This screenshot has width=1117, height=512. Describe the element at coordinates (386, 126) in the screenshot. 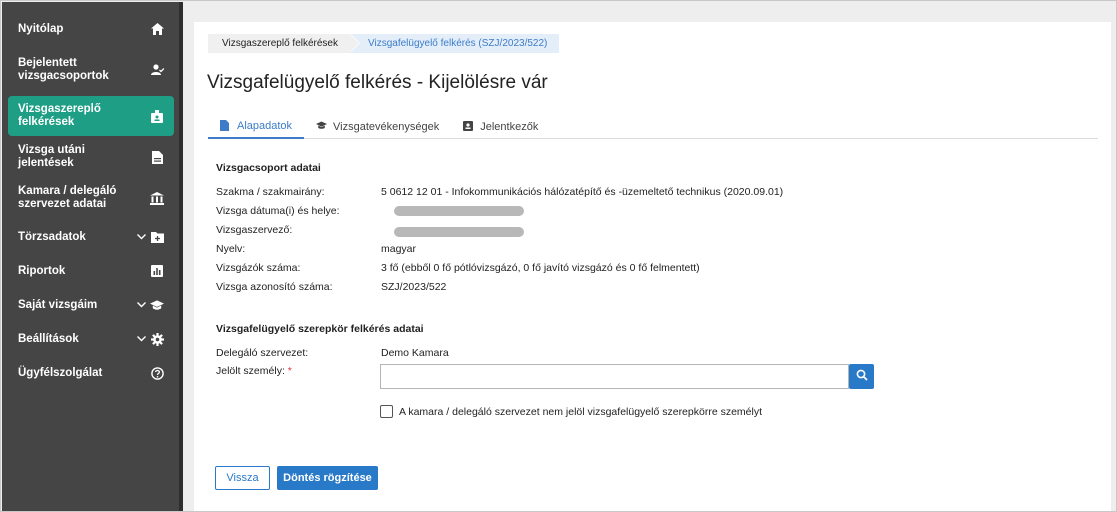

I see `tab-label: Vizsgatevékenységek` at that location.